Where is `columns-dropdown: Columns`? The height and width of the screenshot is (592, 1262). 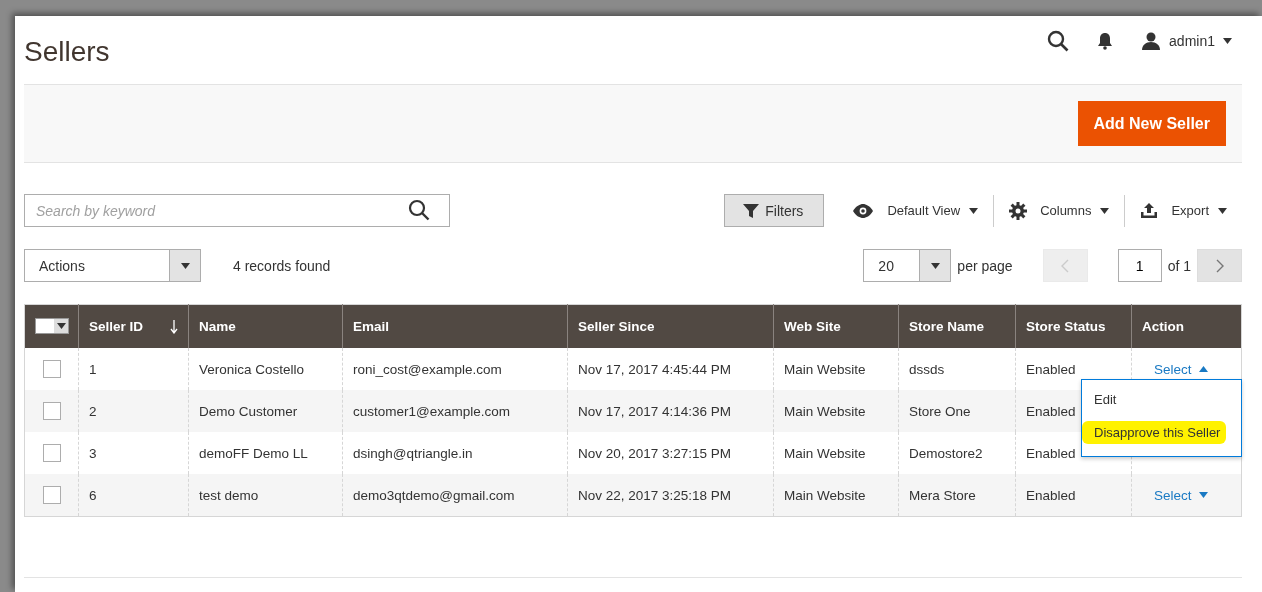 columns-dropdown: Columns is located at coordinates (1067, 210).